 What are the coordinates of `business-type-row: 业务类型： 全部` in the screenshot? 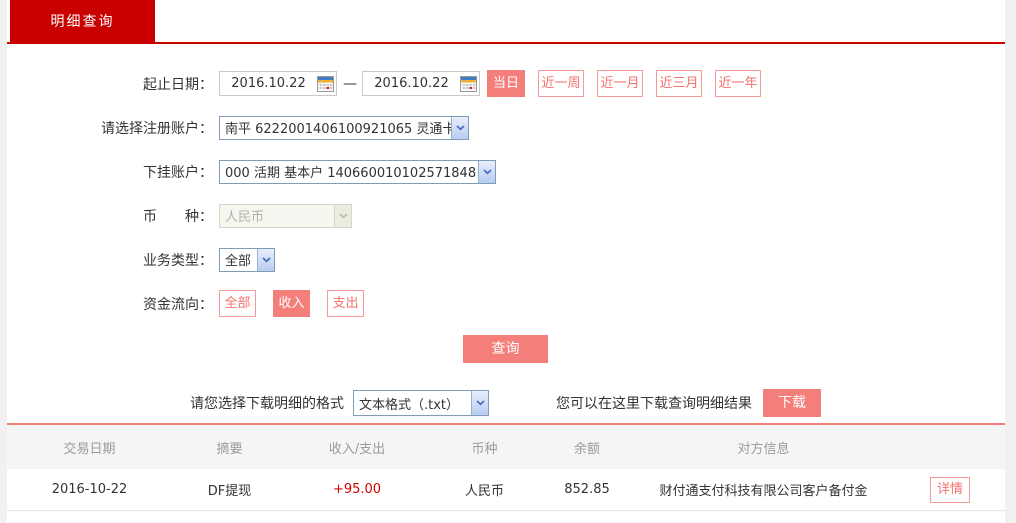 It's located at (506, 259).